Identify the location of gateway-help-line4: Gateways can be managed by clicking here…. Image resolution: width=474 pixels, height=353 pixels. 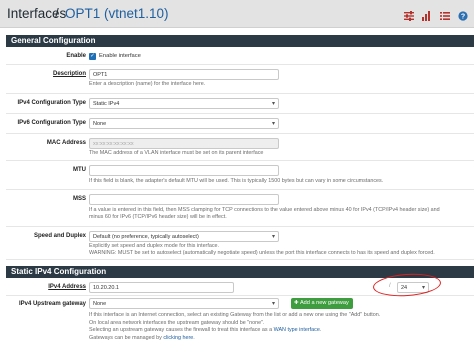
(142, 338).